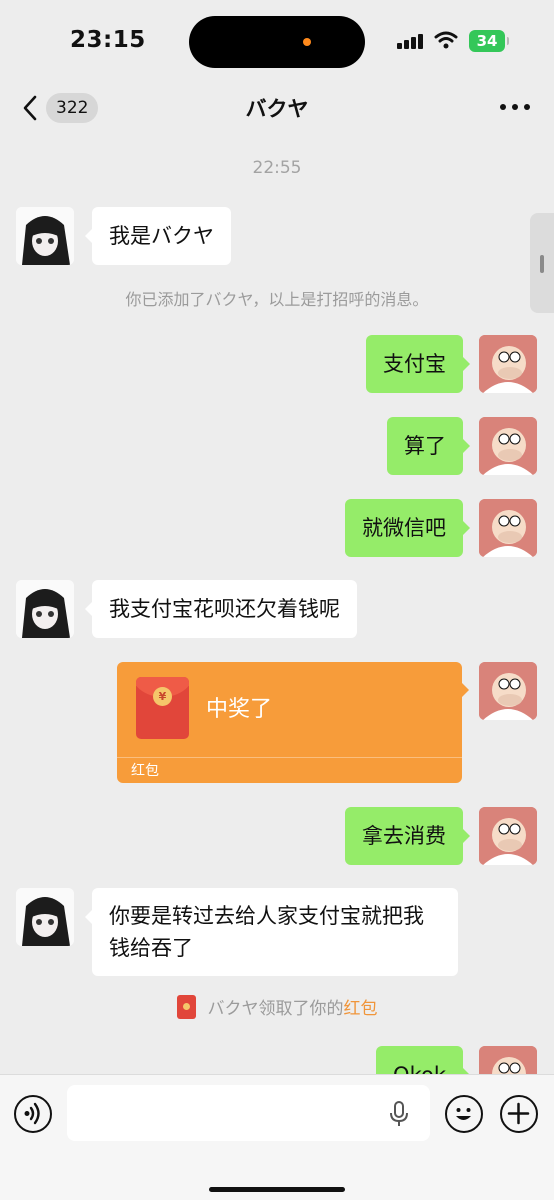 The image size is (554, 1200). Describe the element at coordinates (407, 836) in the screenshot. I see `outgoing-message: 拿去消费` at that location.